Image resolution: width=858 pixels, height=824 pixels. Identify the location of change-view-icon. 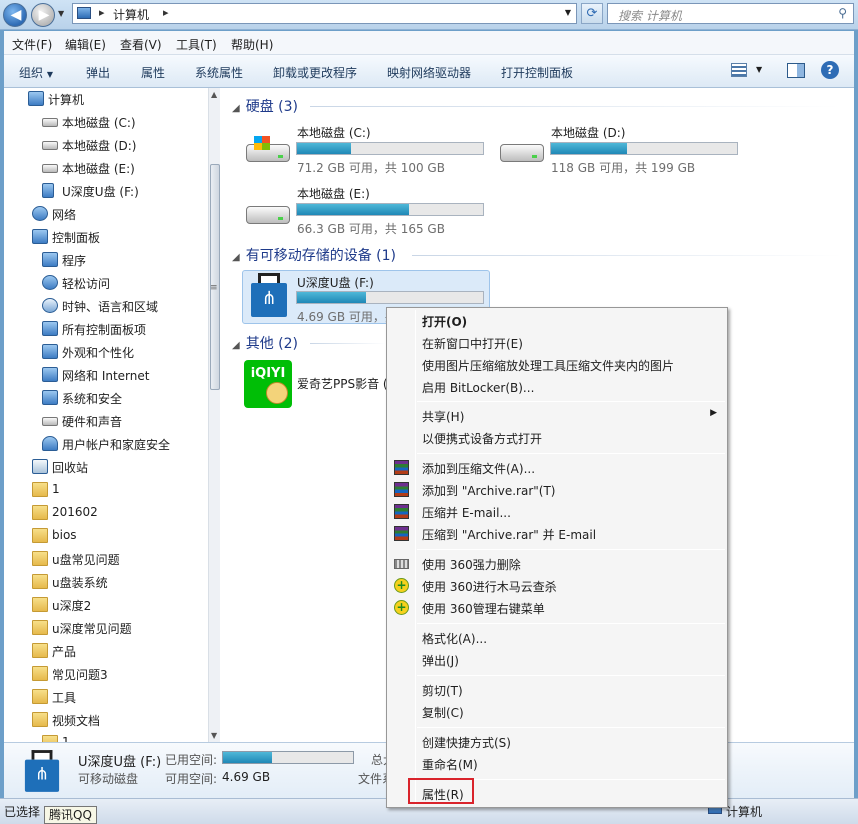
(739, 70).